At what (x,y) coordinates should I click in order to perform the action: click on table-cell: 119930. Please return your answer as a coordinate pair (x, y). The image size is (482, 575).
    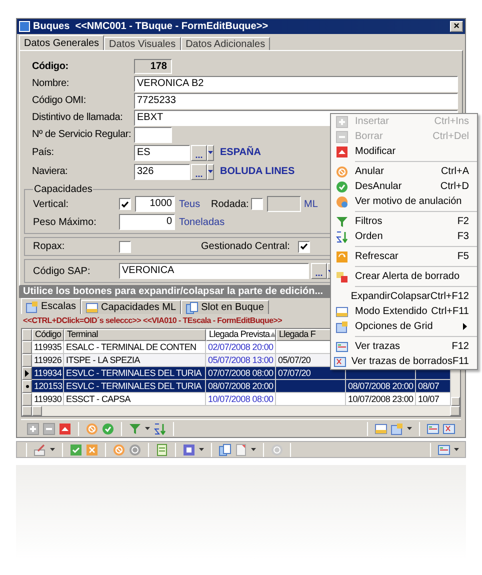
    Looking at the image, I should click on (48, 399).